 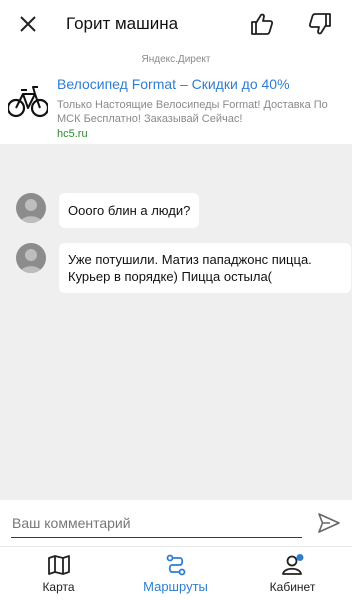 I want to click on comment-item: Ооого блин а люди?, so click(x=184, y=213).